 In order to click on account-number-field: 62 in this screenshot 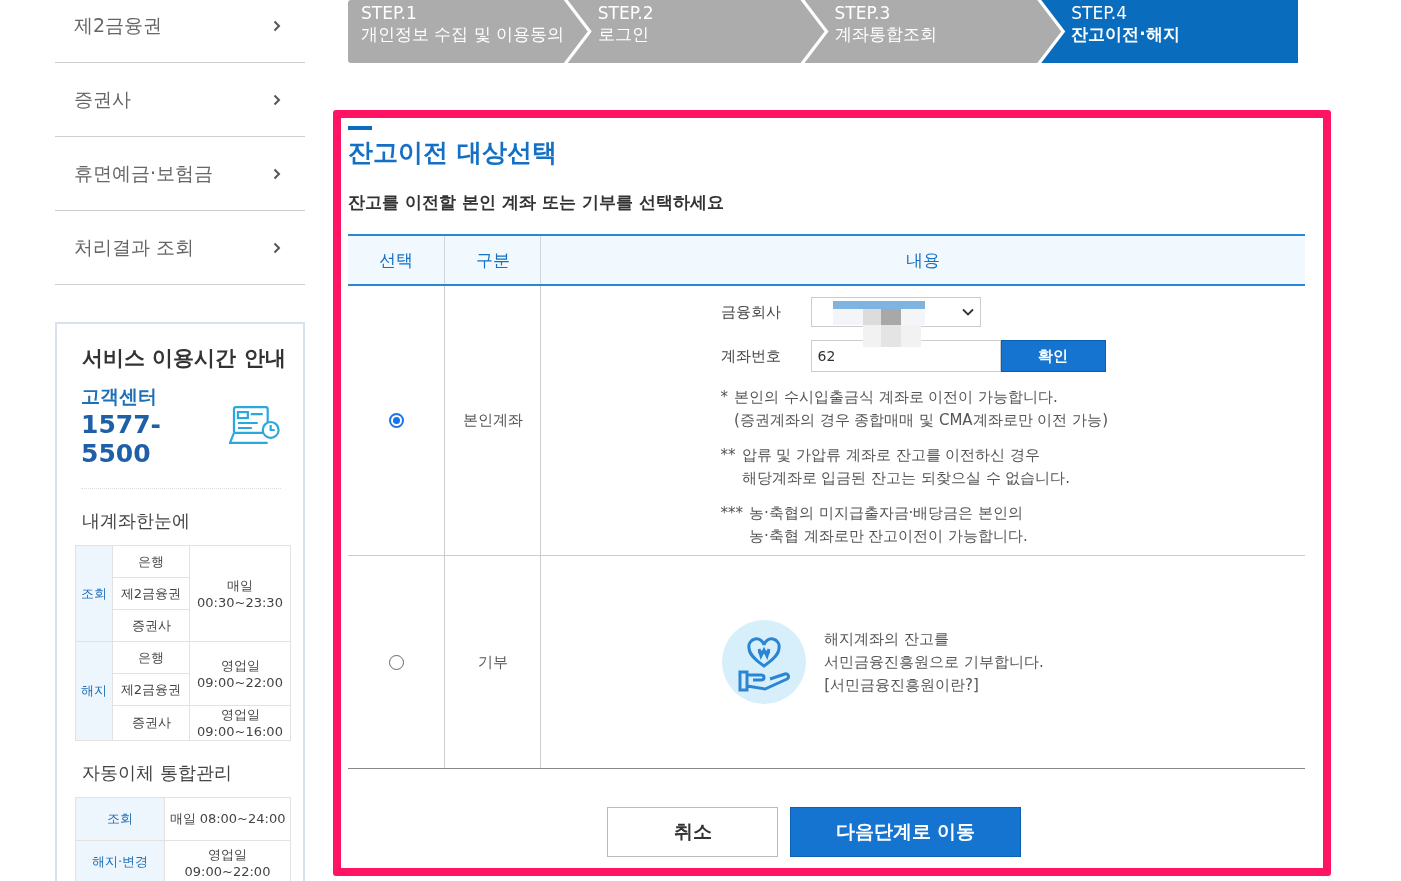, I will do `click(905, 356)`.